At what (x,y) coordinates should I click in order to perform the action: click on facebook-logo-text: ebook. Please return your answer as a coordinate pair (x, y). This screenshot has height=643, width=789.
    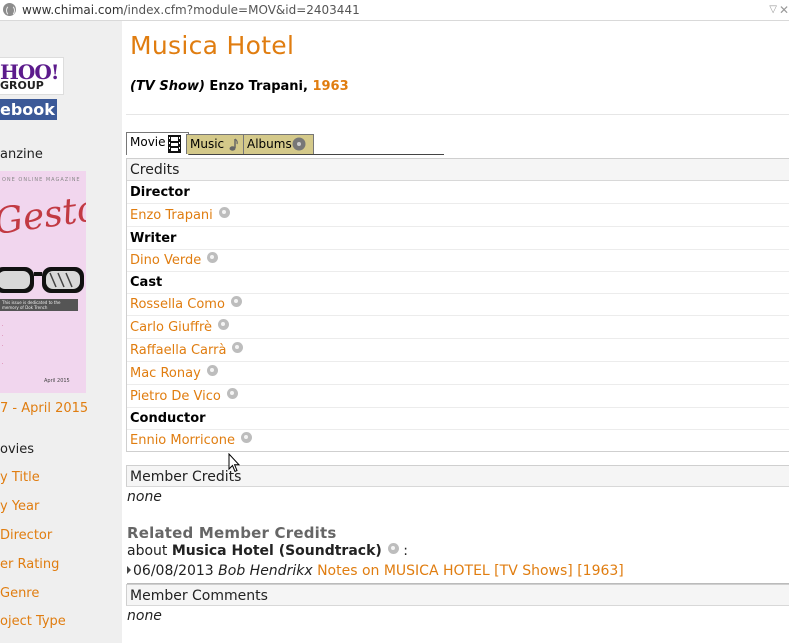
    Looking at the image, I should click on (27, 109).